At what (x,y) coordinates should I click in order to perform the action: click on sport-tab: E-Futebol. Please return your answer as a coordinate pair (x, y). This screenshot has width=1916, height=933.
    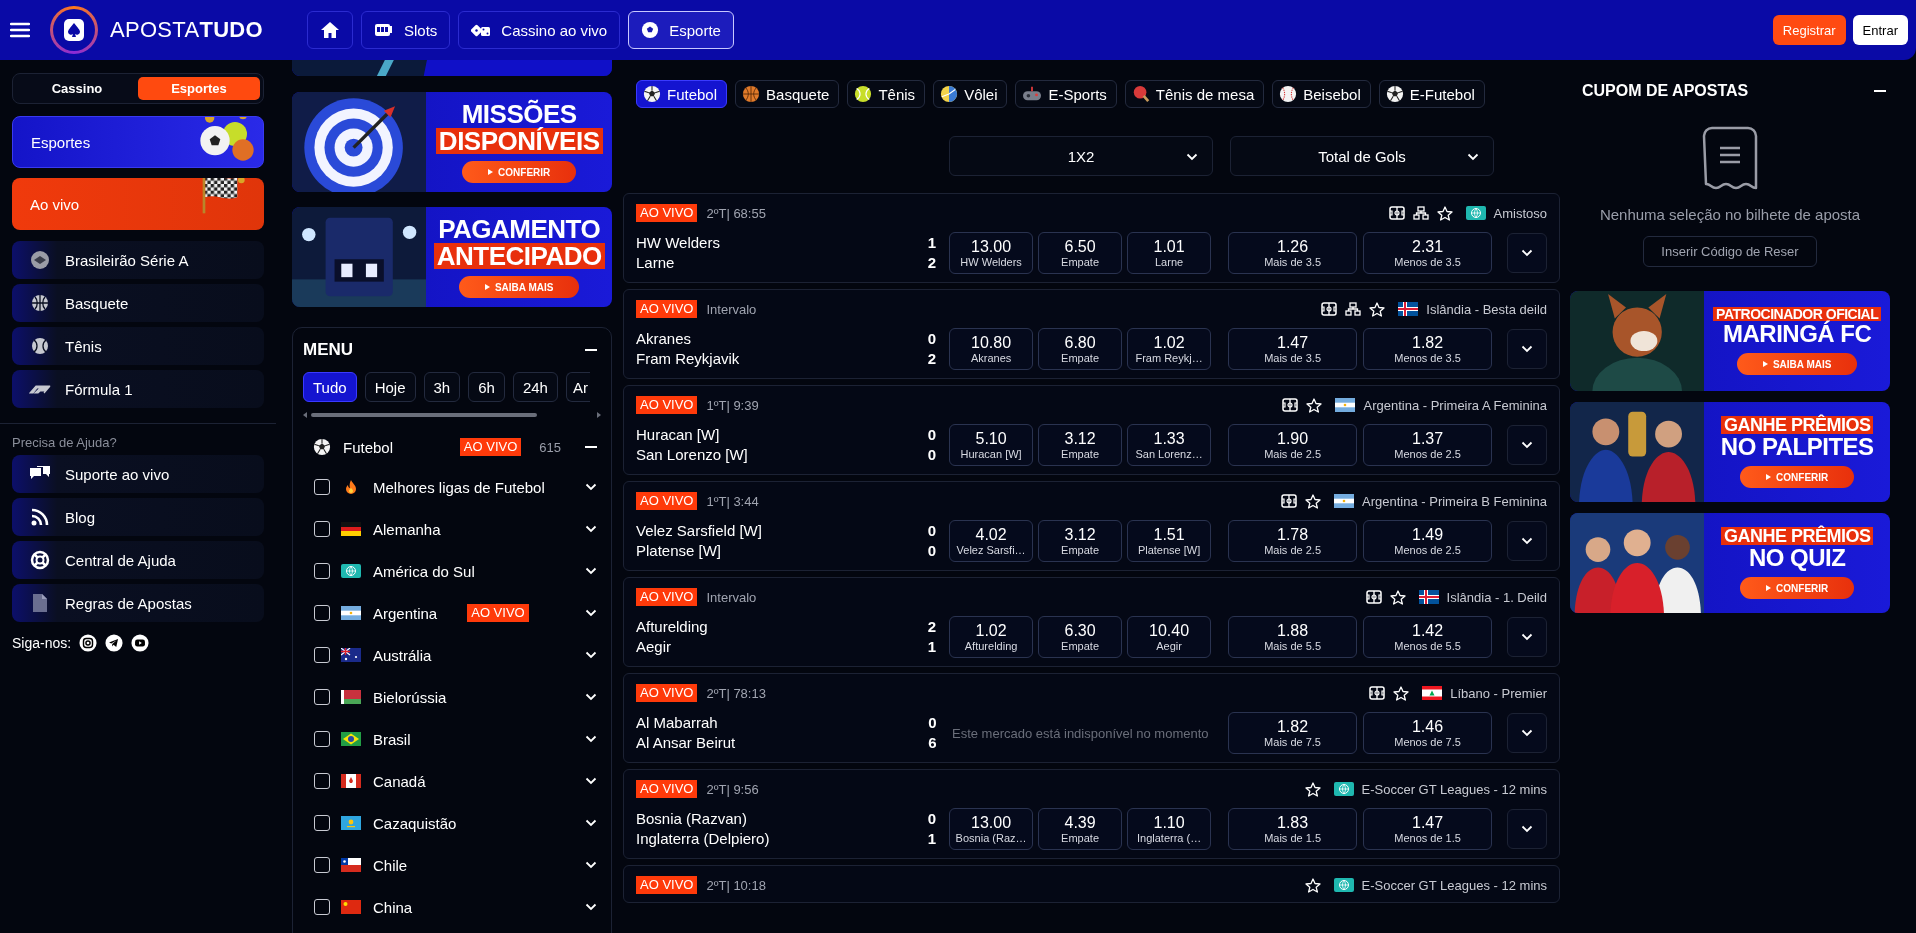
    Looking at the image, I should click on (1431, 94).